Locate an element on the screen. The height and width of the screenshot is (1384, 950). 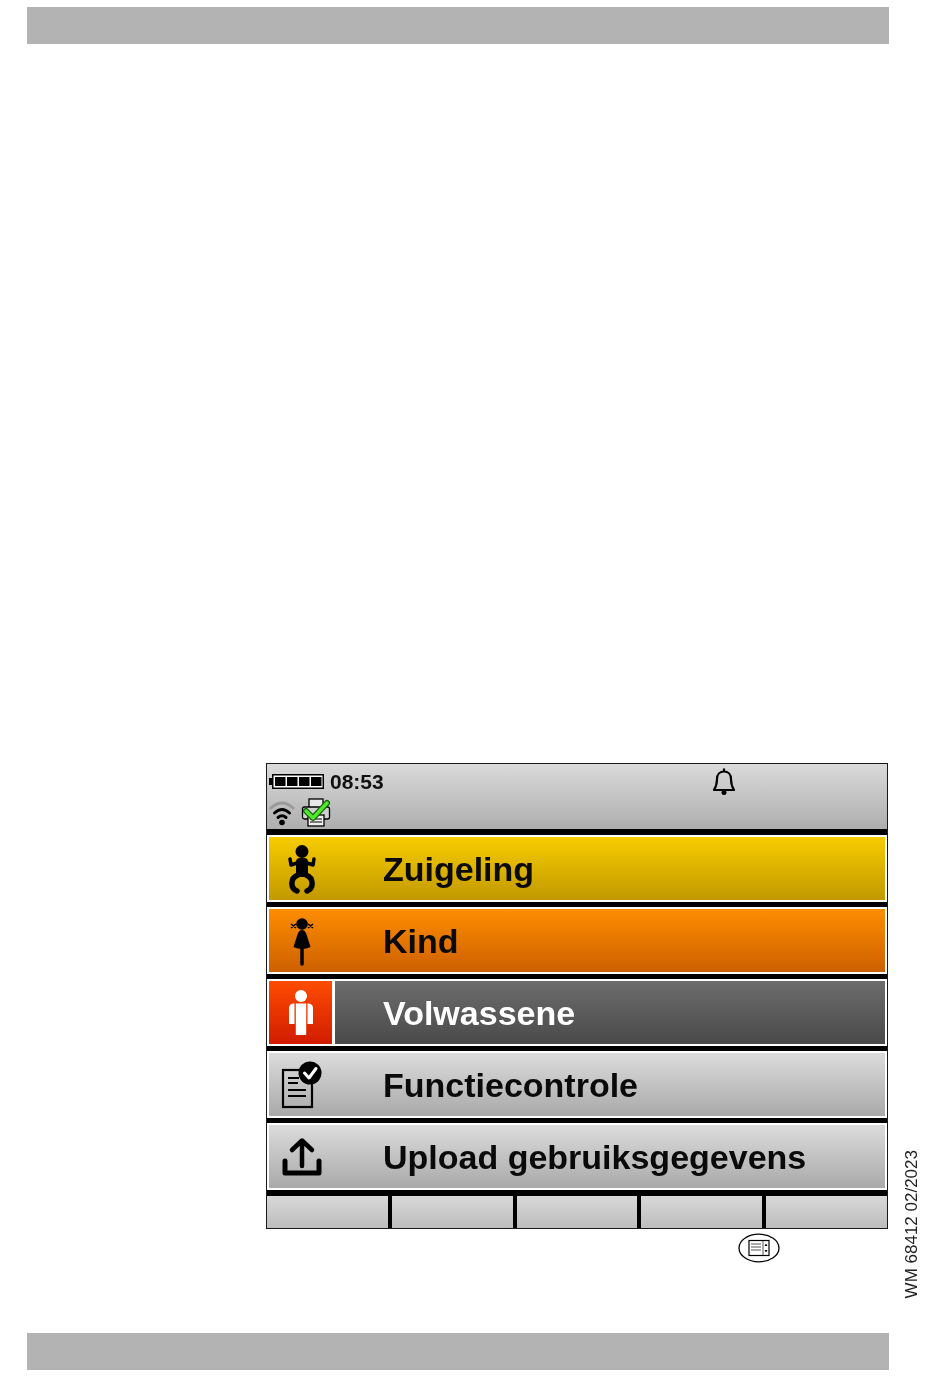
menu-item: Volwassene is located at coordinates (577, 1012).